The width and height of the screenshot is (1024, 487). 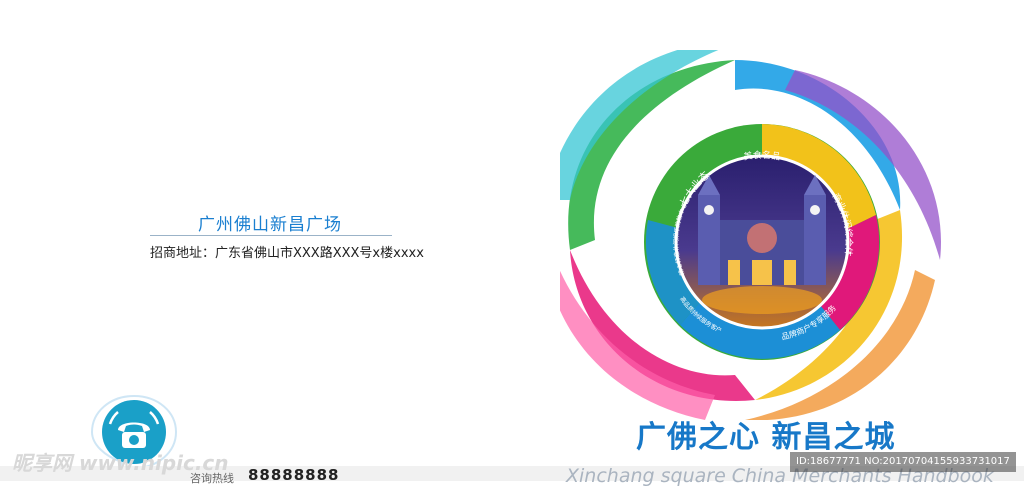 I want to click on image-id-badge: ID:18677771 NO:20170704155933731017, so click(x=903, y=462).